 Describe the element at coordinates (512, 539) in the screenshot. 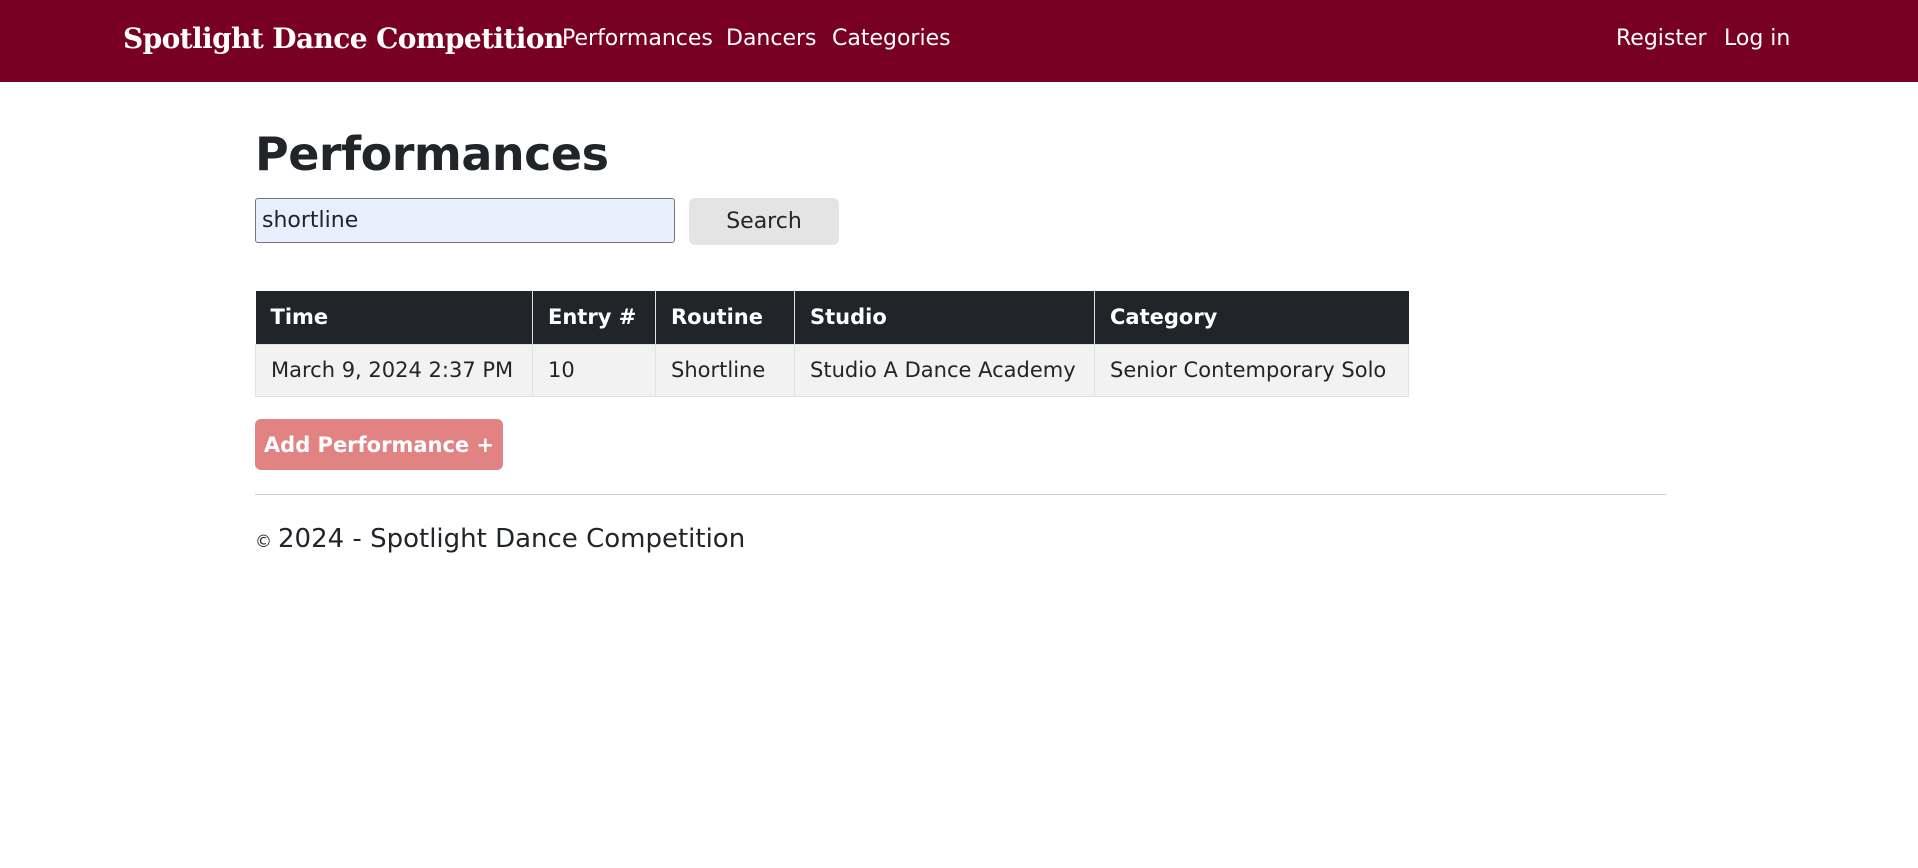

I see `footer-text: 2024 - Spotlight Dance Competition` at that location.